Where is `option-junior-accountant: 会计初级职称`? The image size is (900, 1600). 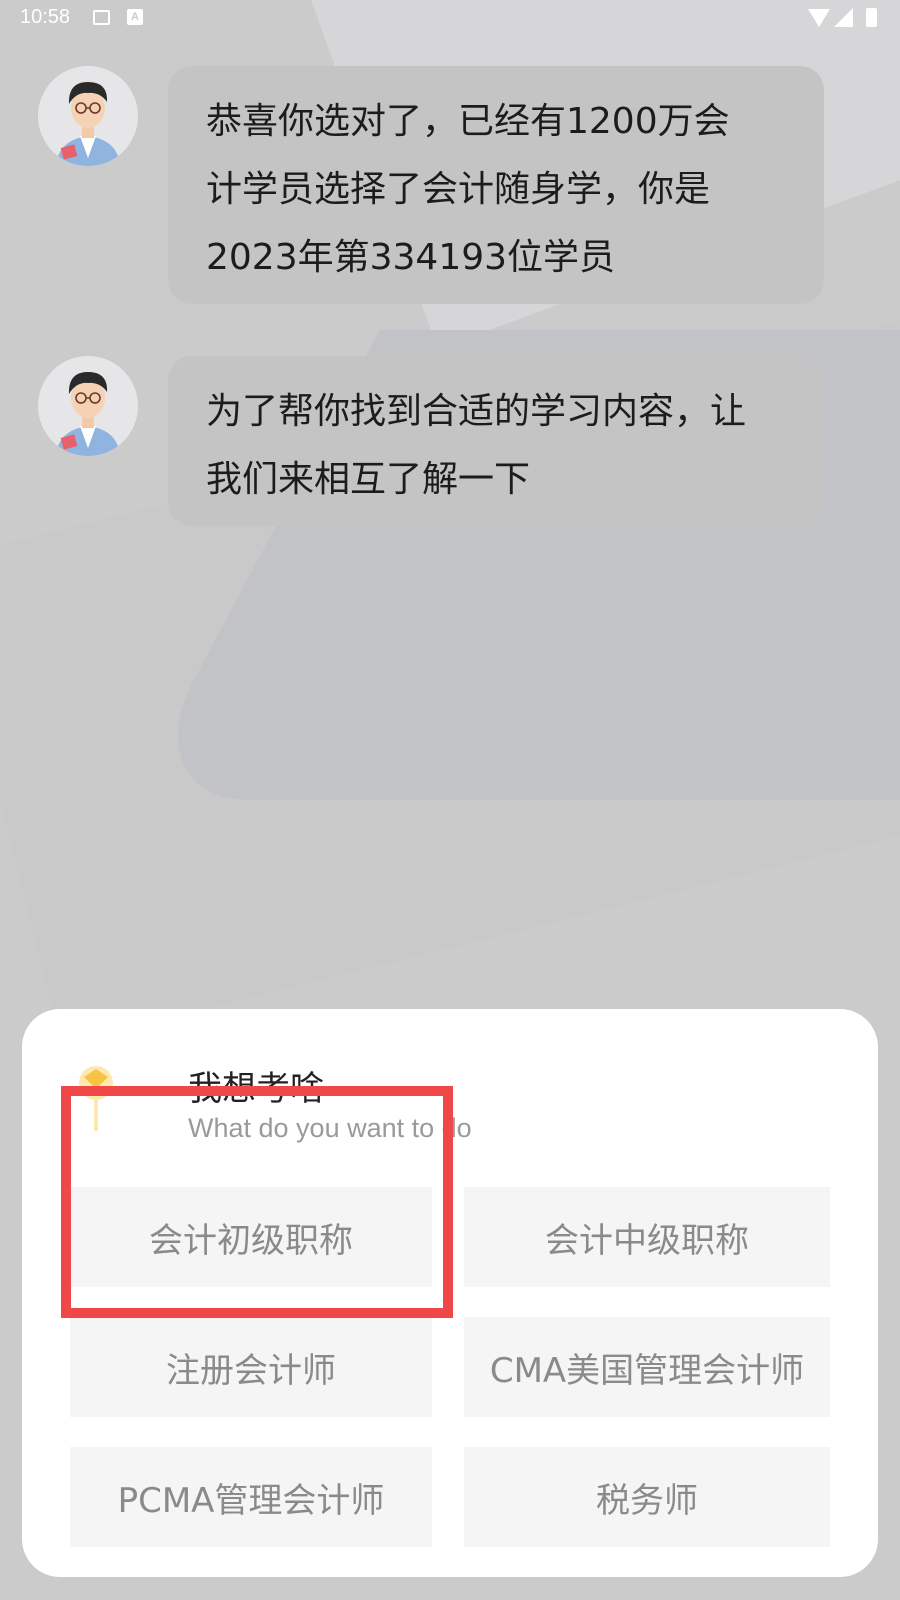 option-junior-accountant: 会计初级职称 is located at coordinates (251, 1237).